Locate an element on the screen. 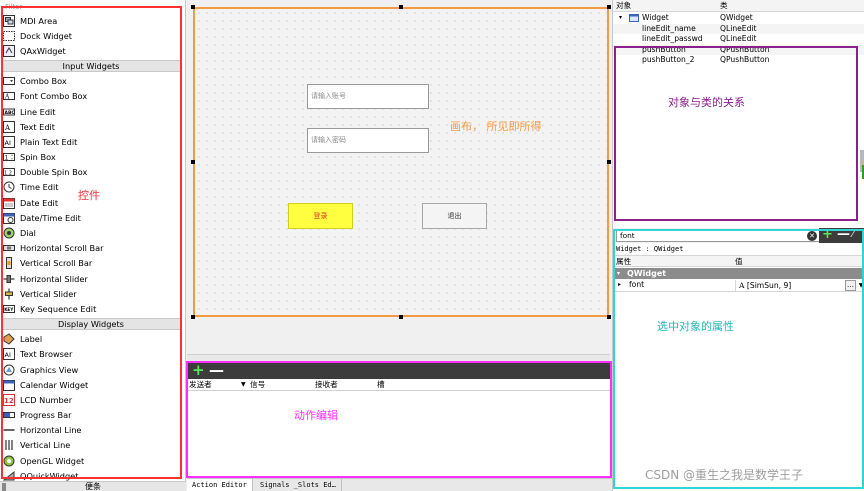 The width and height of the screenshot is (864, 491). canvas-annotation-label: 画布， 所见即所得 is located at coordinates (496, 126).